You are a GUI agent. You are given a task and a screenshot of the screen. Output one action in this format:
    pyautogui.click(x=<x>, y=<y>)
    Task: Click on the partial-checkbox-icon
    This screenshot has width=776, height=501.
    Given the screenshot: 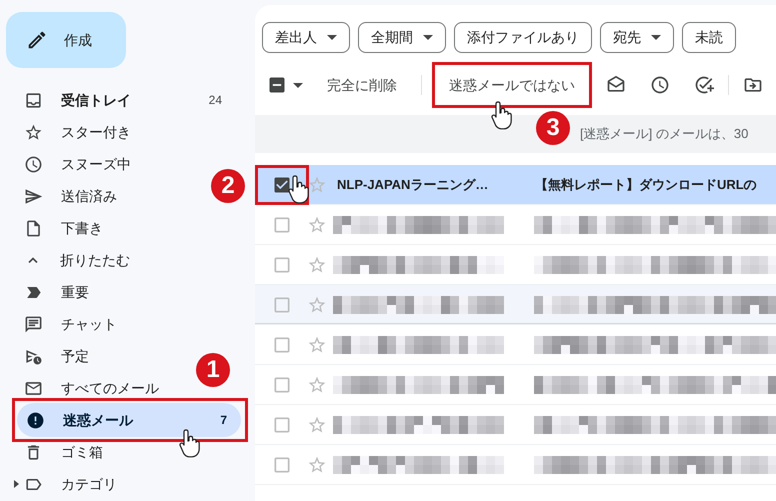 What is the action you would take?
    pyautogui.click(x=277, y=85)
    